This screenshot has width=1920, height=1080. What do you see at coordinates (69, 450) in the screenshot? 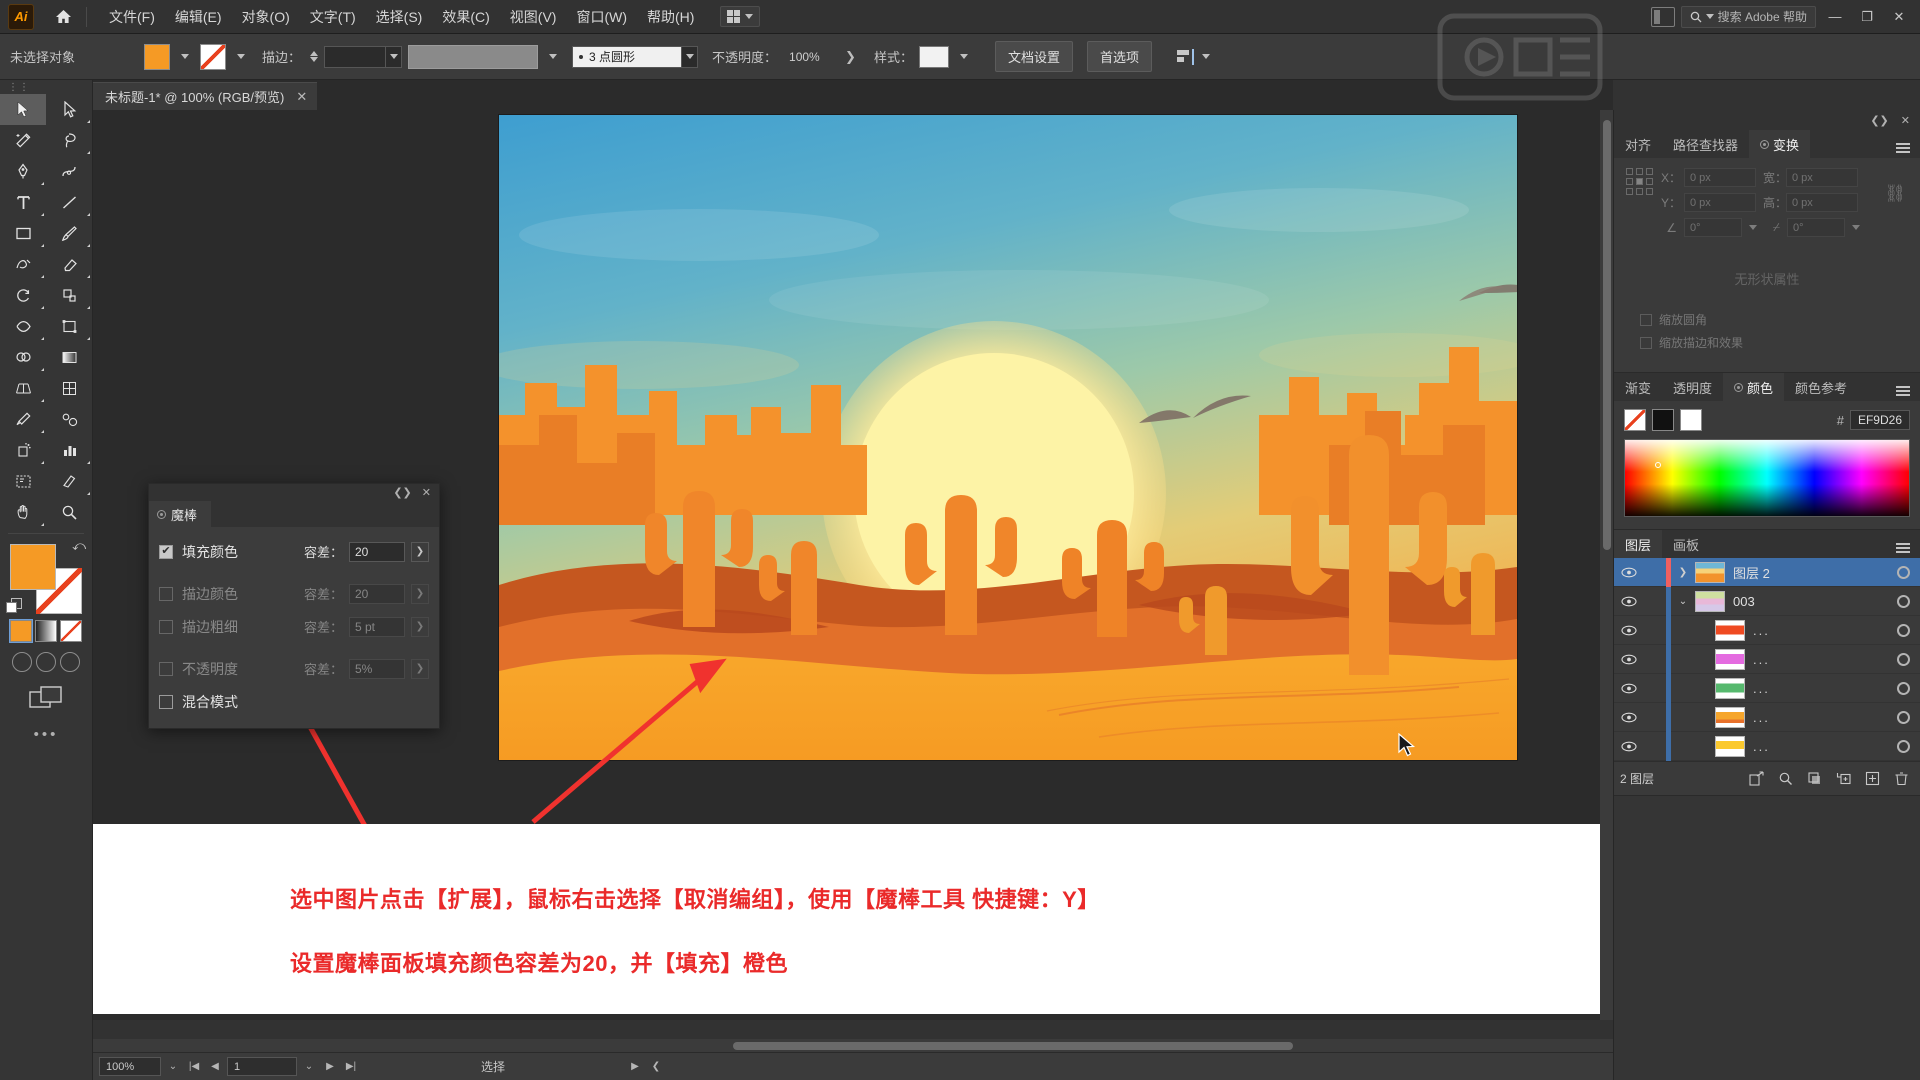
I see `column-graph-tool` at bounding box center [69, 450].